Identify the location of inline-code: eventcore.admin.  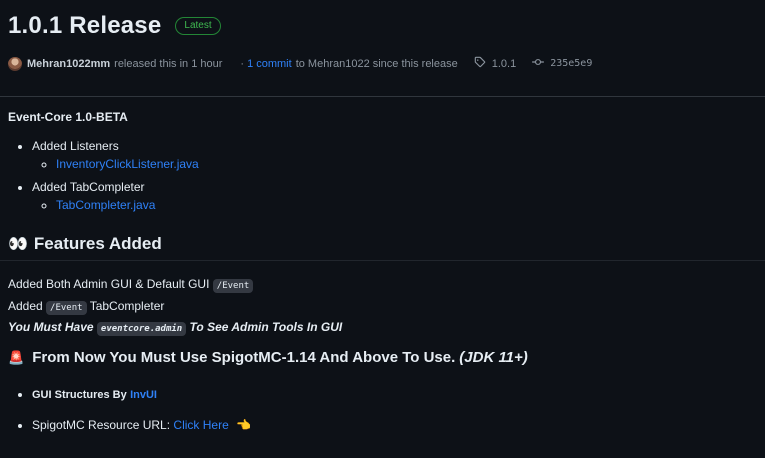
(141, 329).